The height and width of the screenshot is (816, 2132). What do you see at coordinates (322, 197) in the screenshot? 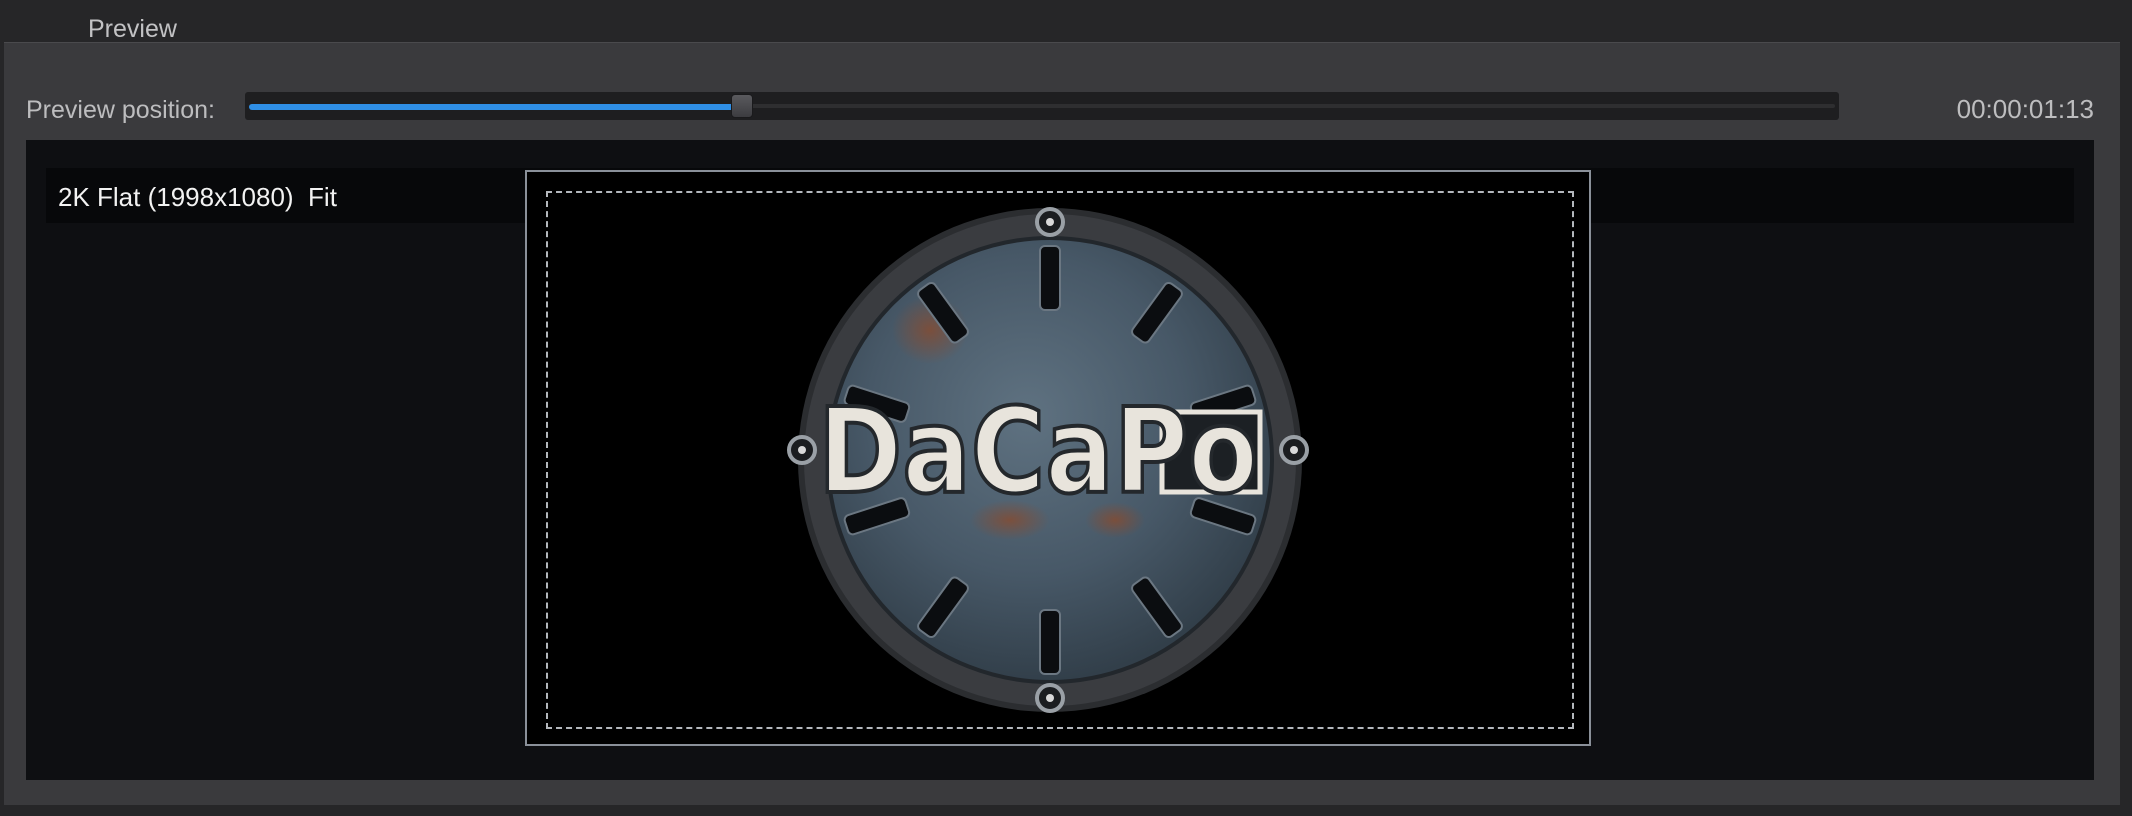
I see `zoom-mode: Fit` at bounding box center [322, 197].